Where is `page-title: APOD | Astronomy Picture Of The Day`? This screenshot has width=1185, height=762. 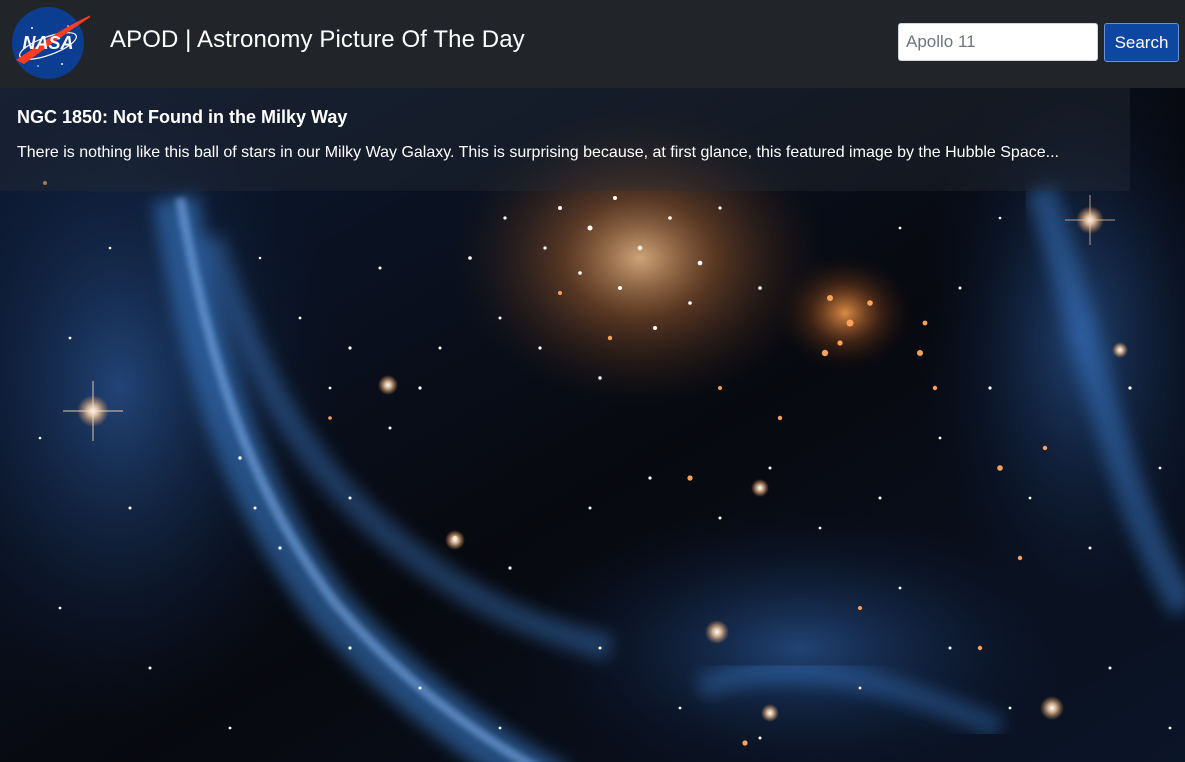
page-title: APOD | Astronomy Picture Of The Day is located at coordinates (317, 40).